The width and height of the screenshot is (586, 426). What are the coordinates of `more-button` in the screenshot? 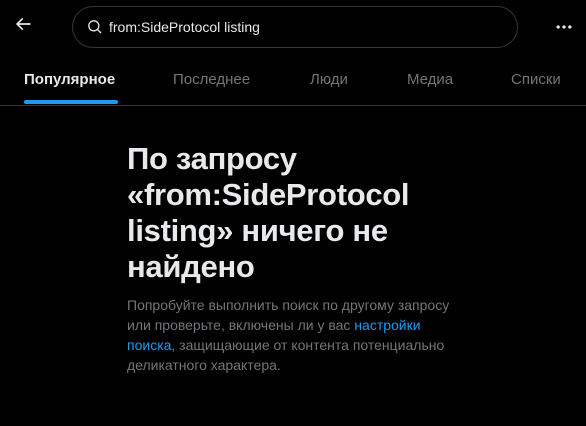 It's located at (564, 27).